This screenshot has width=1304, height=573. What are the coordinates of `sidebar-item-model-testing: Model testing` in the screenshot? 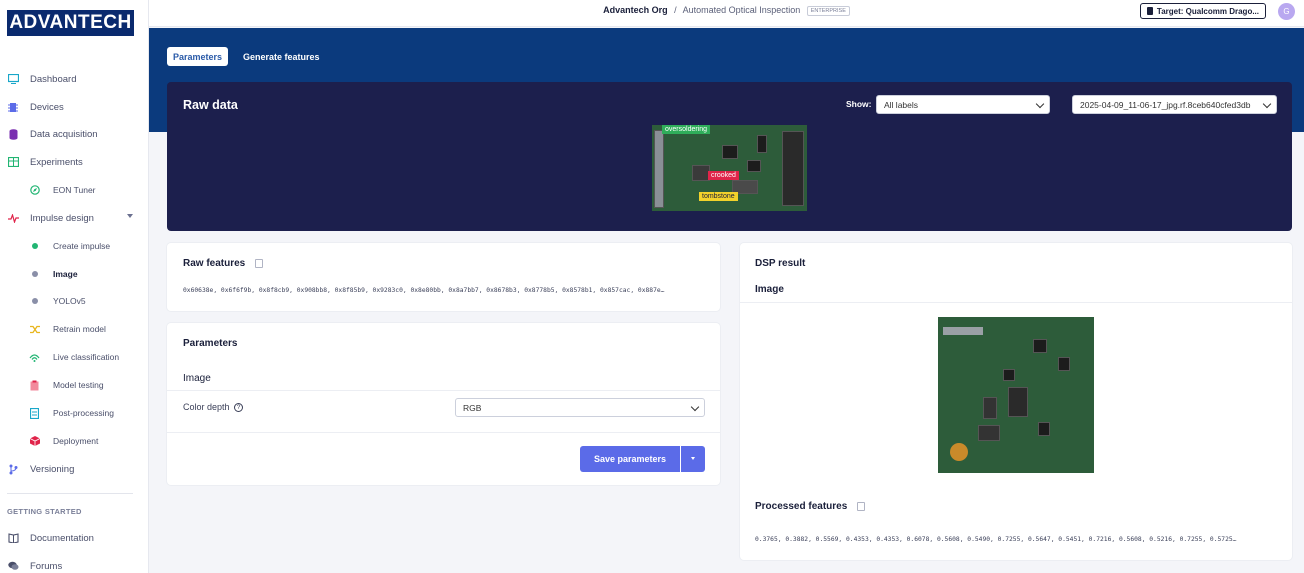 It's located at (74, 385).